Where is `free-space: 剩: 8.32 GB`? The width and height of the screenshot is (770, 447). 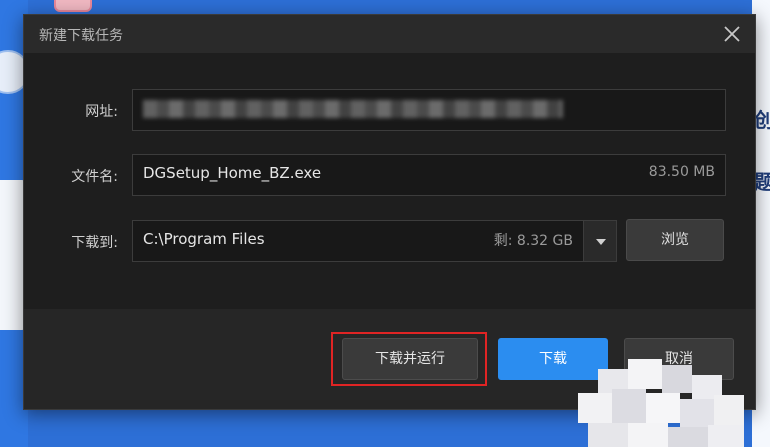 free-space: 剩: 8.32 GB is located at coordinates (533, 241).